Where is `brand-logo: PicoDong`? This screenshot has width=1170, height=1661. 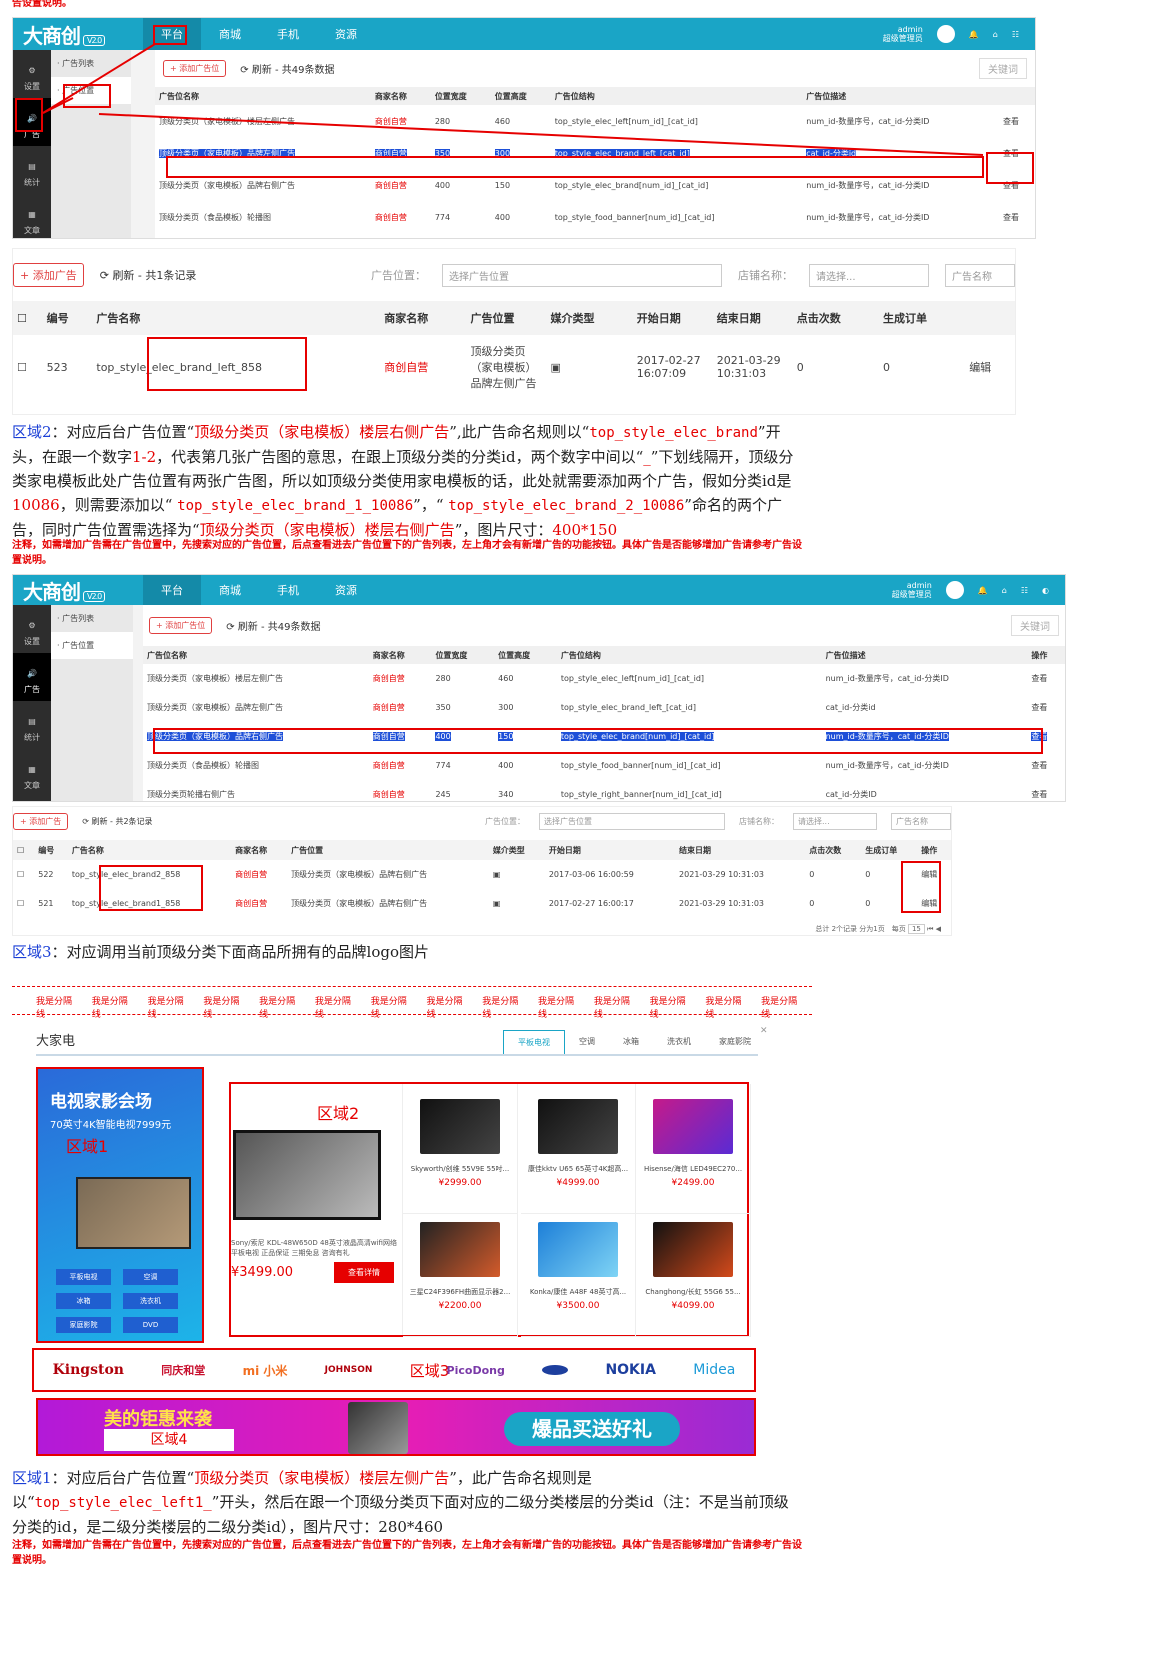
brand-logo: PicoDong is located at coordinates (476, 1370).